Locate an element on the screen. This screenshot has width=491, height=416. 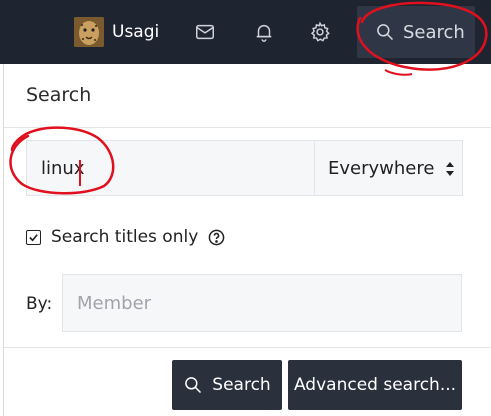
navbar-search-label: Search is located at coordinates (434, 32).